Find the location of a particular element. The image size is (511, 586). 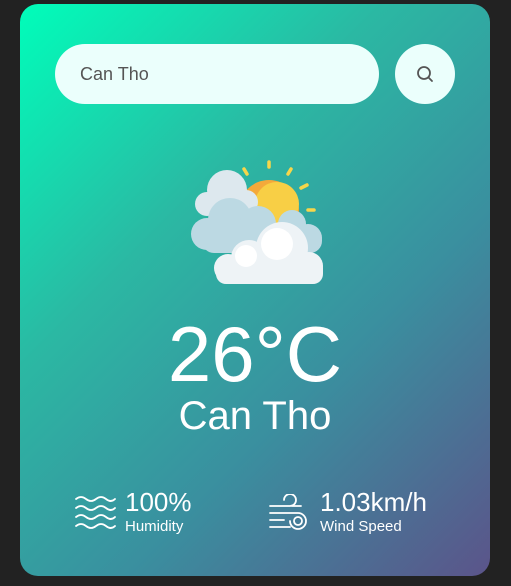

city-name: Can Tho is located at coordinates (255, 416).